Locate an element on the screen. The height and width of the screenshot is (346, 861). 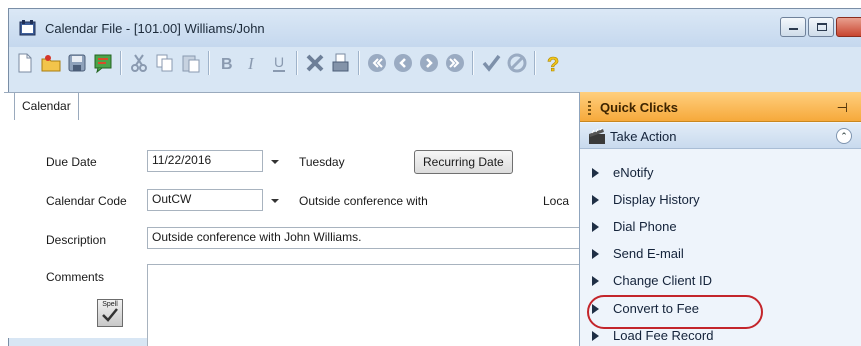
window-title: Calendar File - [101.00] Williams/John is located at coordinates (155, 28).